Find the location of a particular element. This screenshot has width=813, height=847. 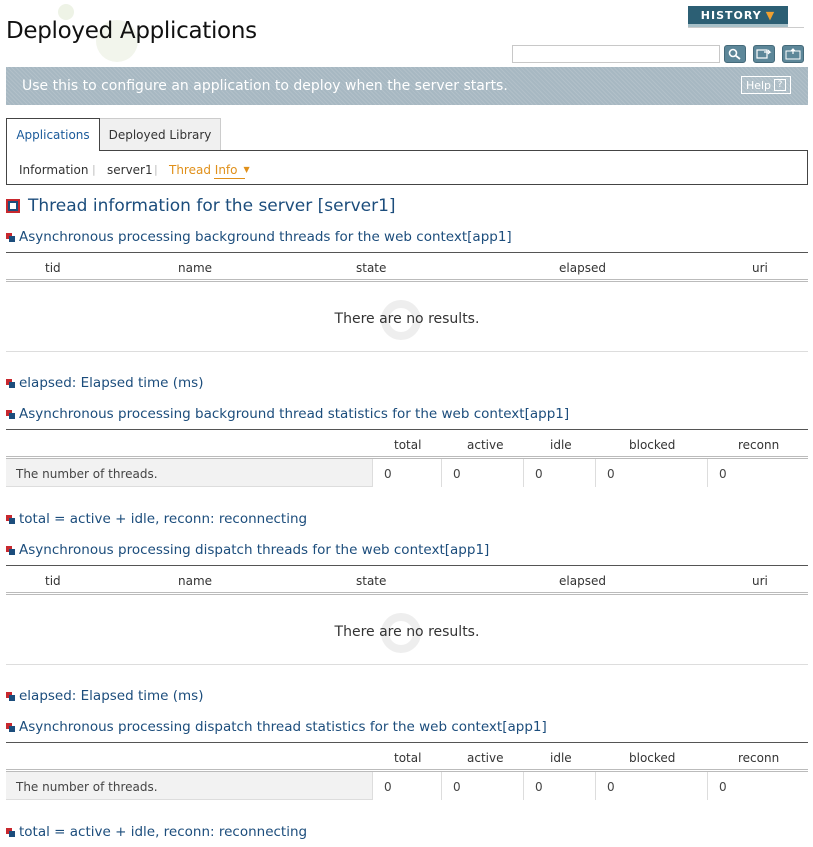

chevron-down-icon: ▼ is located at coordinates (770, 15).